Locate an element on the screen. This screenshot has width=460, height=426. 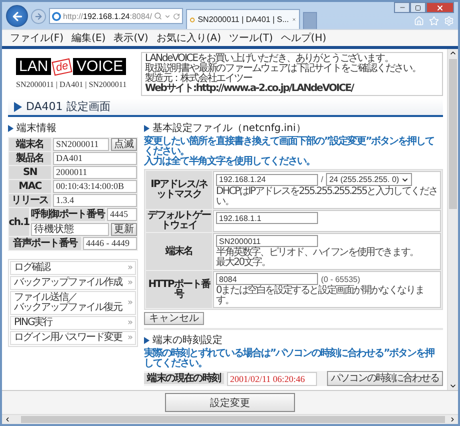
field-label: IPアドレス/ネットマスク is located at coordinates (179, 190).